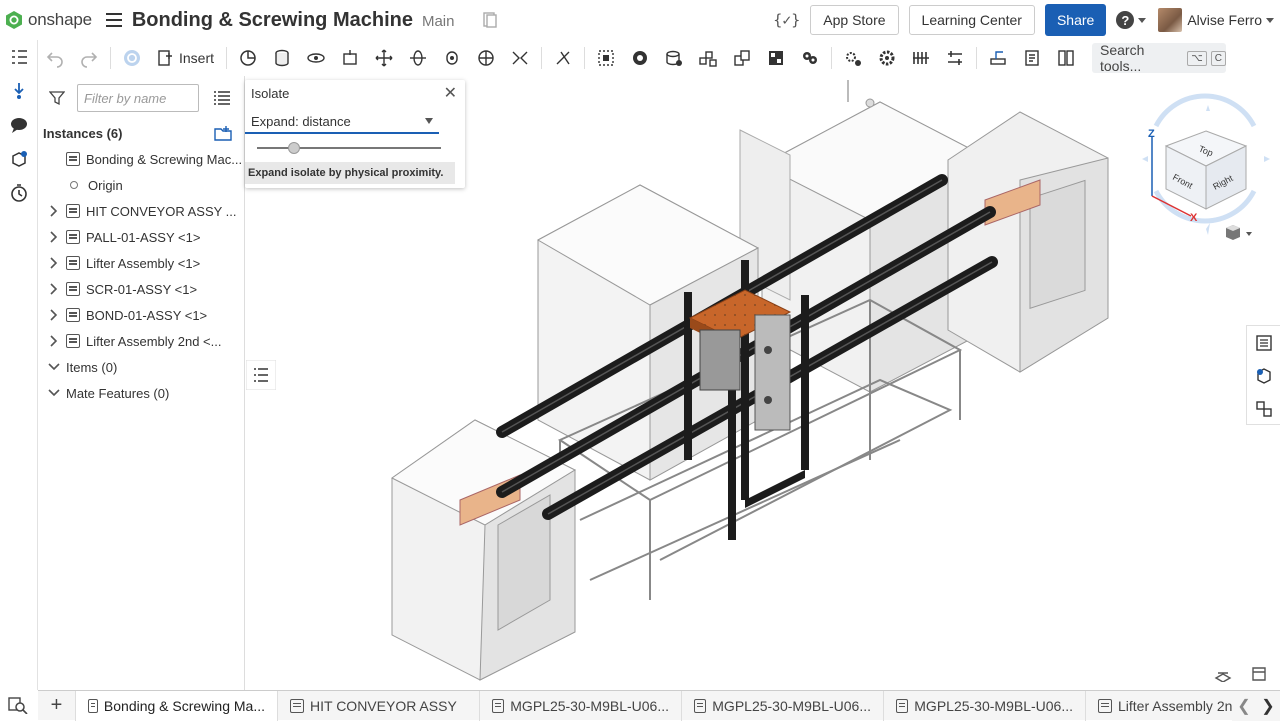  What do you see at coordinates (19, 365) in the screenshot?
I see `left-rail` at bounding box center [19, 365].